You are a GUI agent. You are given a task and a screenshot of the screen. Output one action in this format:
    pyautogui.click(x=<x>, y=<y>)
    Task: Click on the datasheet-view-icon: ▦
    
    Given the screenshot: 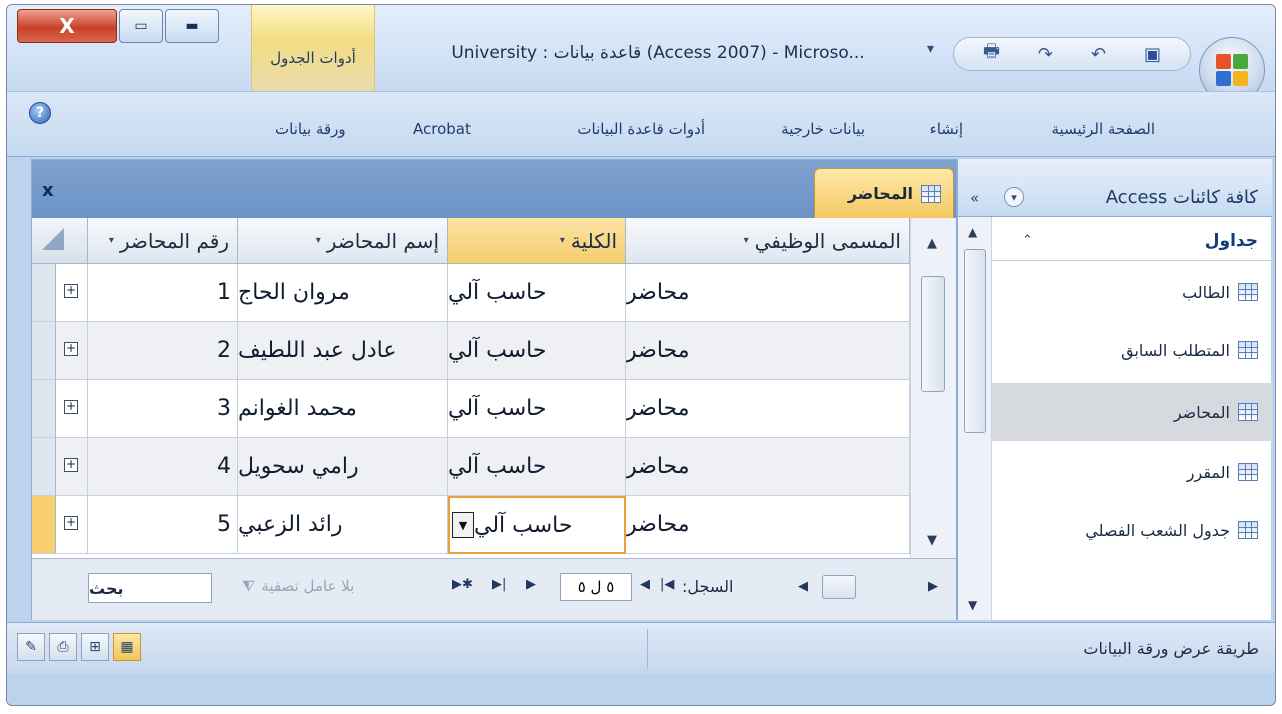 What is the action you would take?
    pyautogui.click(x=127, y=647)
    